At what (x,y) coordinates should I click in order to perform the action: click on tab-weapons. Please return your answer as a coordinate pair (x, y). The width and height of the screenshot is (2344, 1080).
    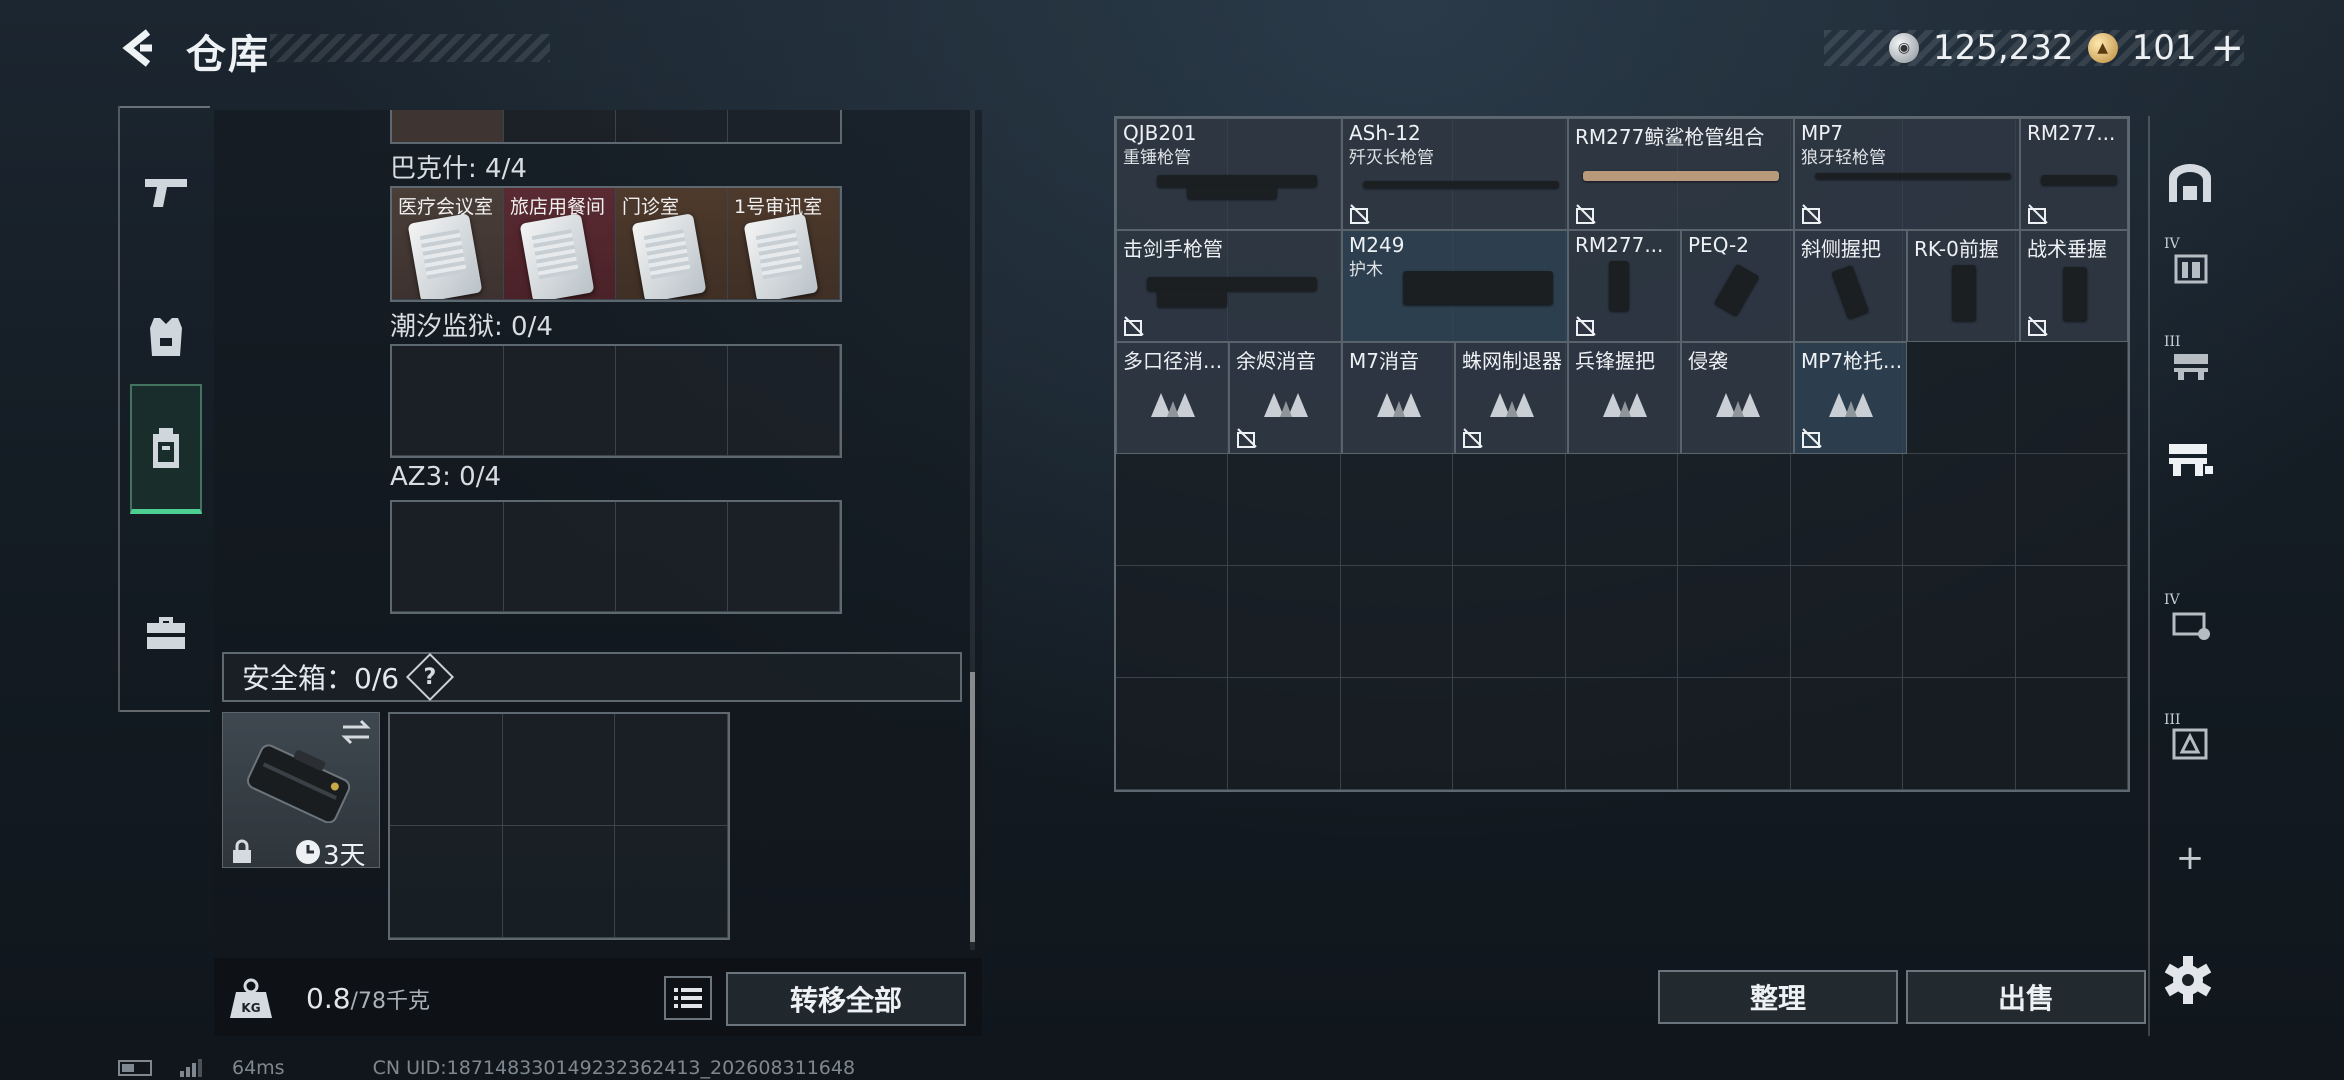
    Looking at the image, I should click on (166, 193).